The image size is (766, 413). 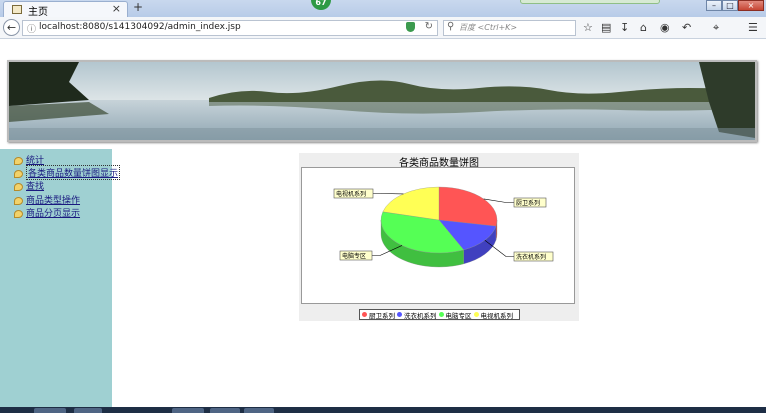 I want to click on chat-icon: ◉, so click(x=665, y=27).